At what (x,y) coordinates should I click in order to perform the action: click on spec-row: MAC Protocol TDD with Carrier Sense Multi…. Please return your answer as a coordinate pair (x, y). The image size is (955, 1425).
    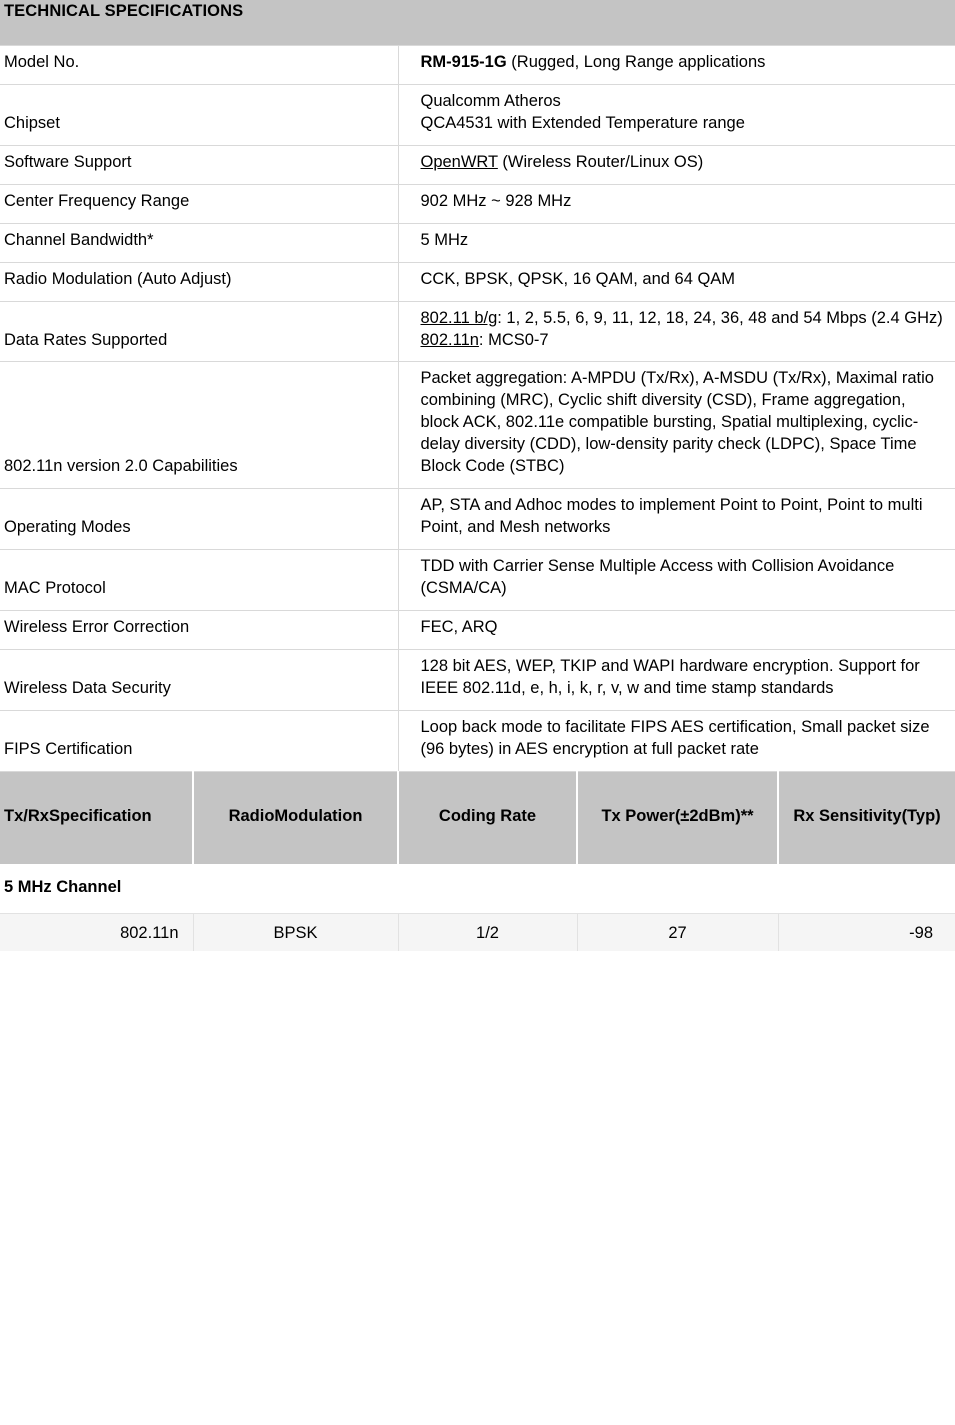
    Looking at the image, I should click on (477, 580).